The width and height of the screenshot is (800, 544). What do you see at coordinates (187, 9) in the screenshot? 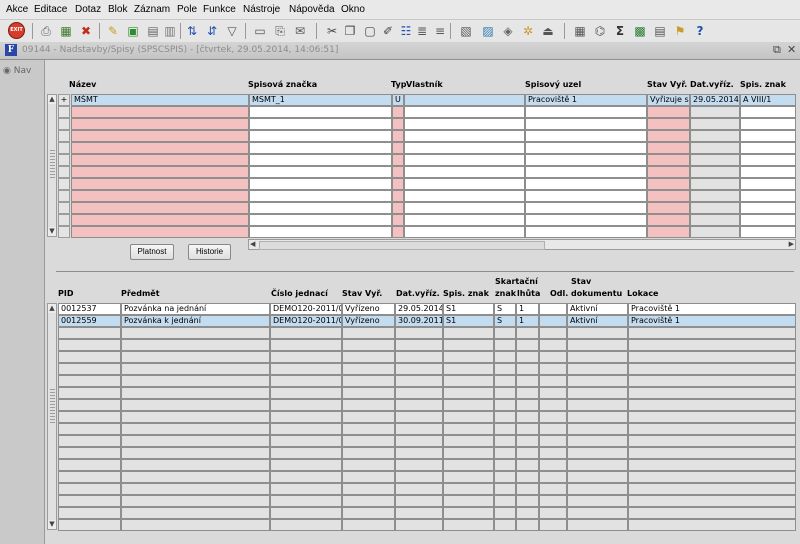
I see `menu-pole: Pole` at bounding box center [187, 9].